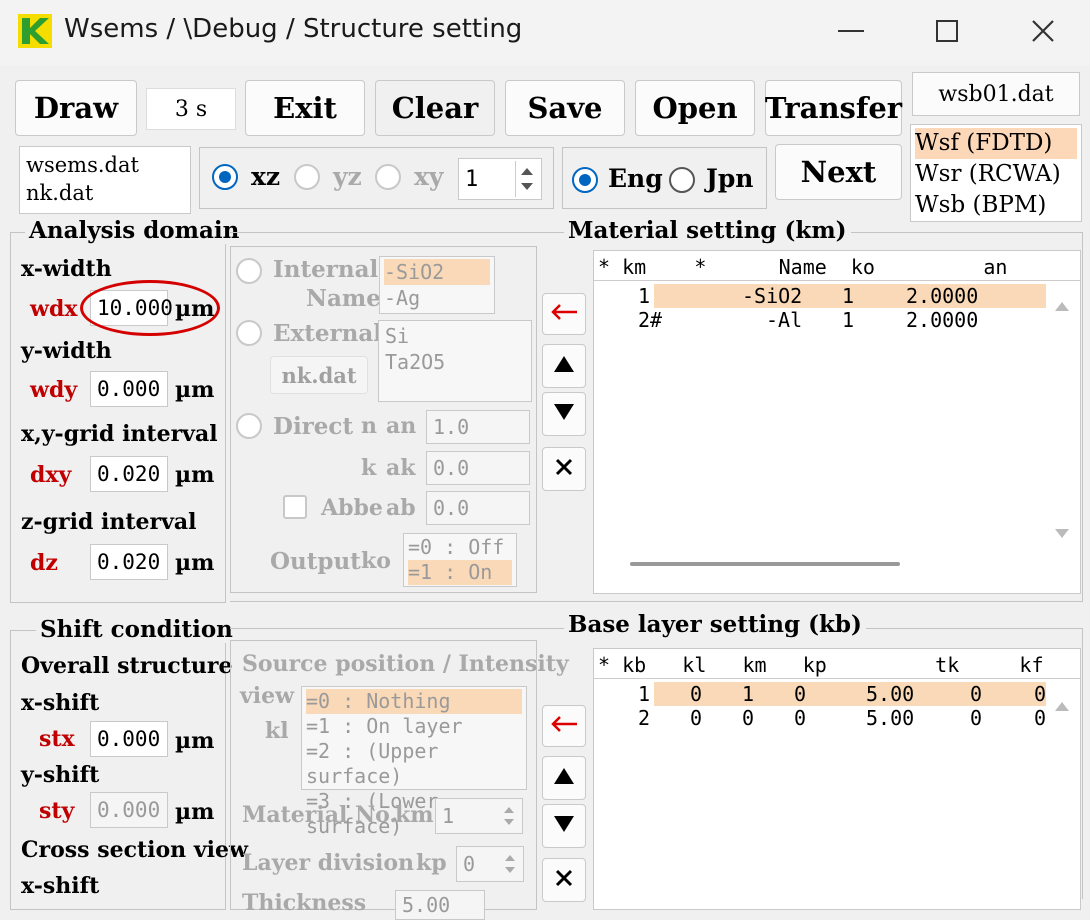 Image resolution: width=1090 pixels, height=920 pixels. What do you see at coordinates (455, 336) in the screenshot?
I see `list-item: Si` at bounding box center [455, 336].